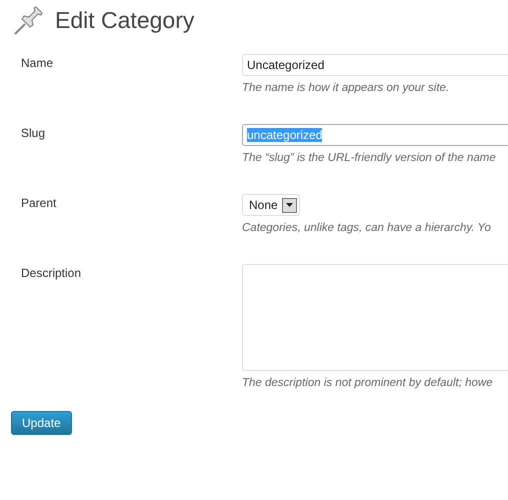  What do you see at coordinates (346, 88) in the screenshot?
I see `field-hint: The name is how it appears on your site.` at bounding box center [346, 88].